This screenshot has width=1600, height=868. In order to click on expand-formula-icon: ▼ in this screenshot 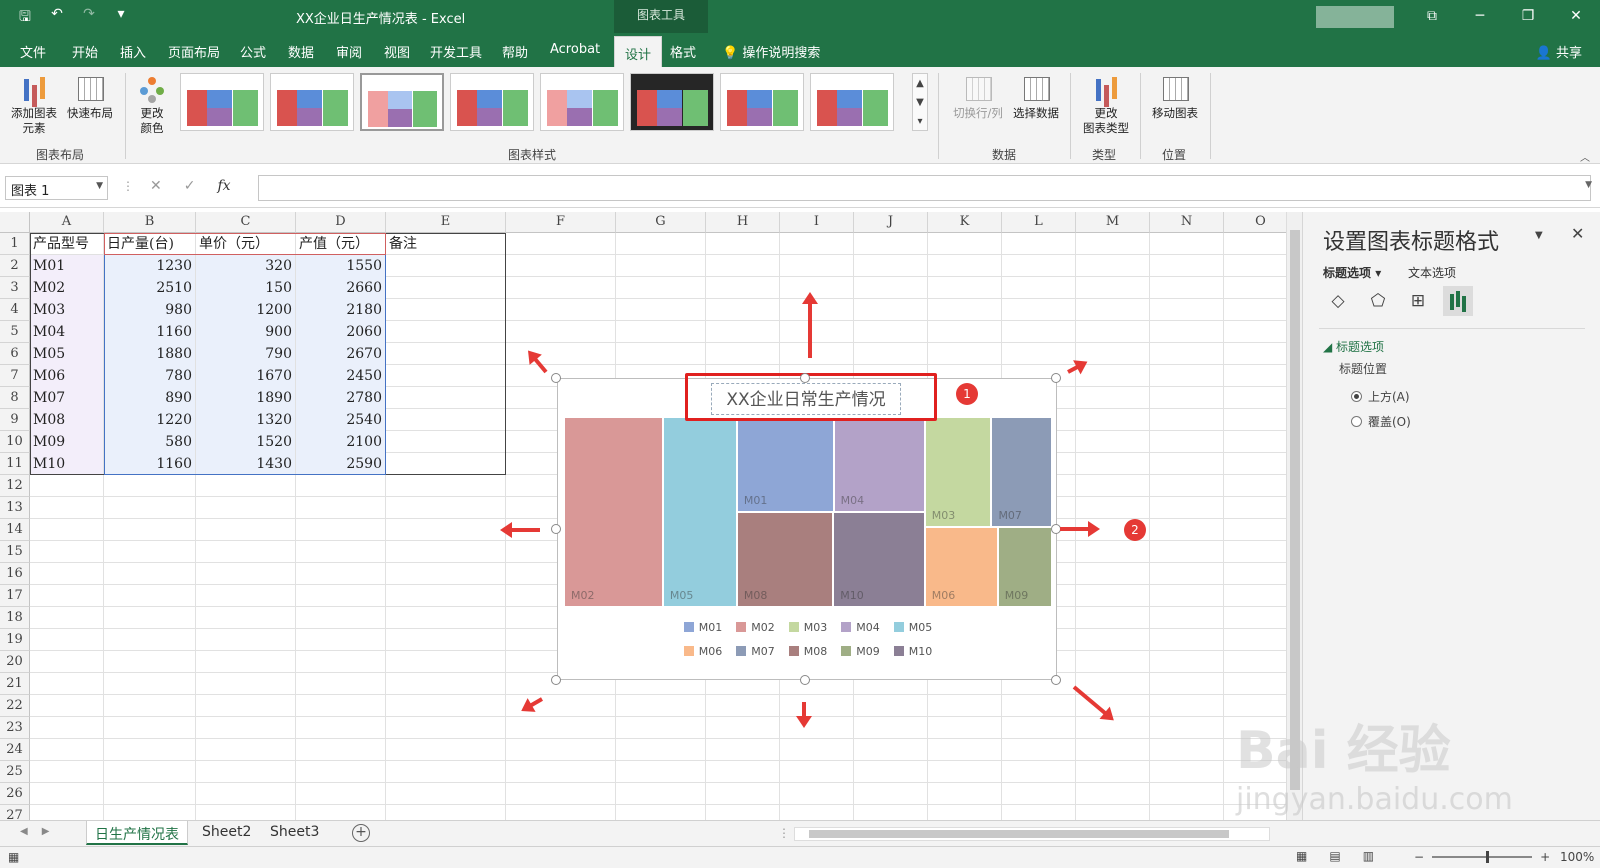, I will do `click(1588, 185)`.